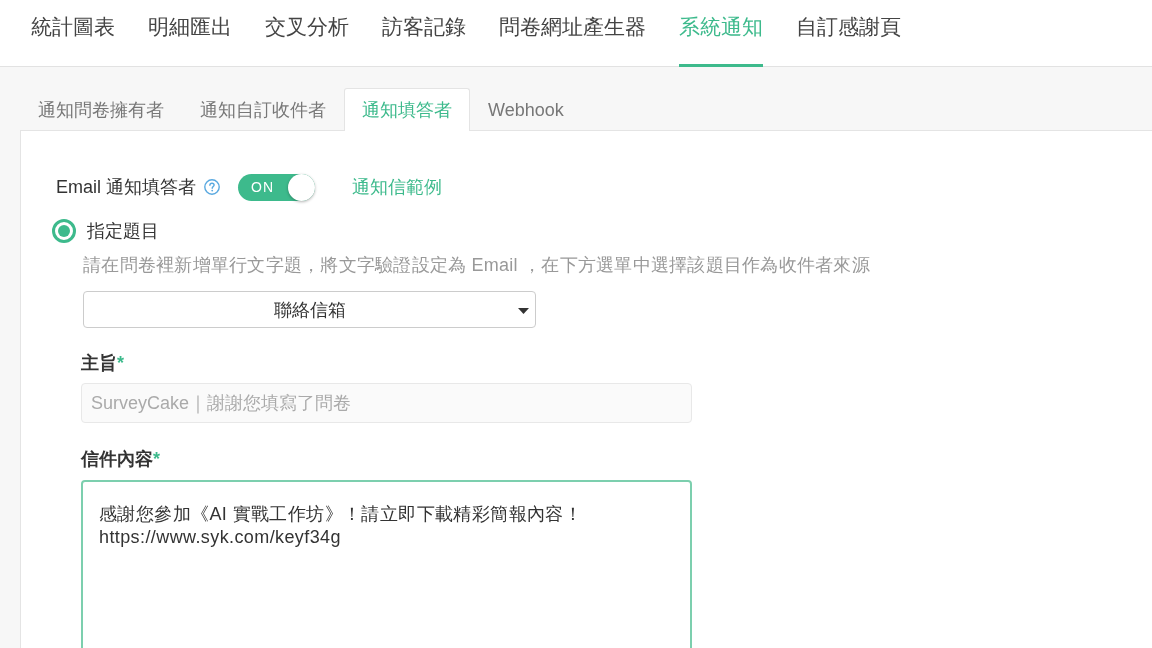 This screenshot has height=648, width=1152. What do you see at coordinates (386, 564) in the screenshot?
I see `message-field: 感謝您參加《AI 實戰工作坊》！請立即下載精彩簡報內容！ https://www.syk.com/keyf34g` at bounding box center [386, 564].